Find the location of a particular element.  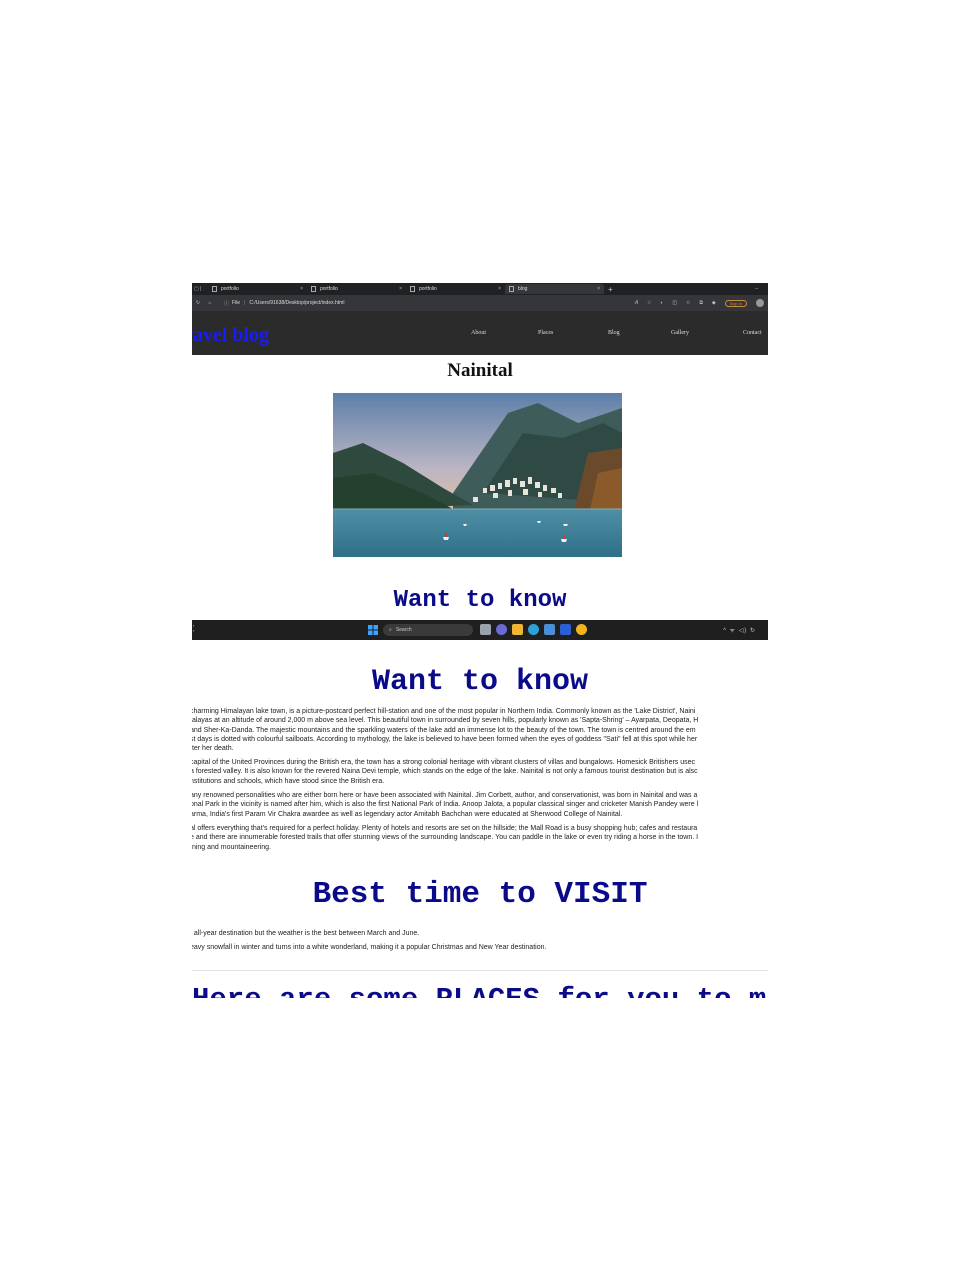

avatar-icon is located at coordinates (760, 303).